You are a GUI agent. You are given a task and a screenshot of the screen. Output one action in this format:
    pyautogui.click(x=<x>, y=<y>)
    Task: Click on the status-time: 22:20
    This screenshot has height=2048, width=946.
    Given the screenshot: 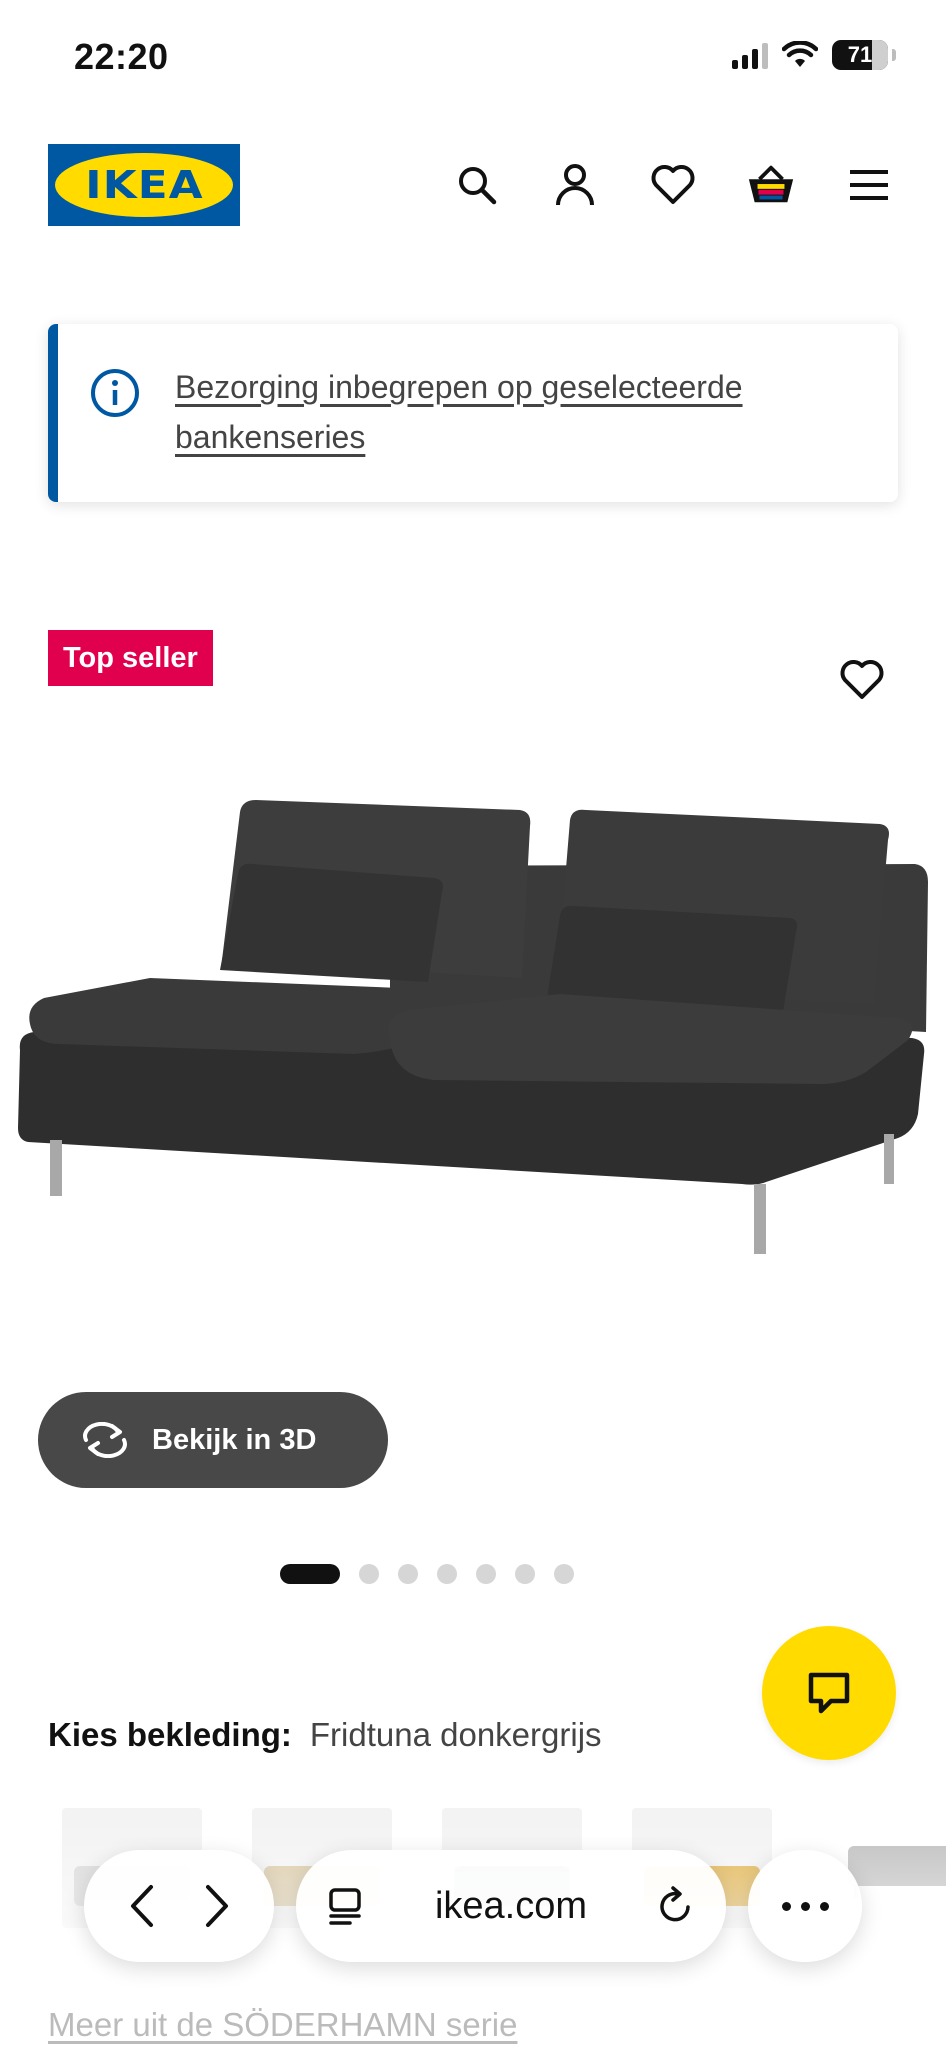 What is the action you would take?
    pyautogui.click(x=121, y=56)
    